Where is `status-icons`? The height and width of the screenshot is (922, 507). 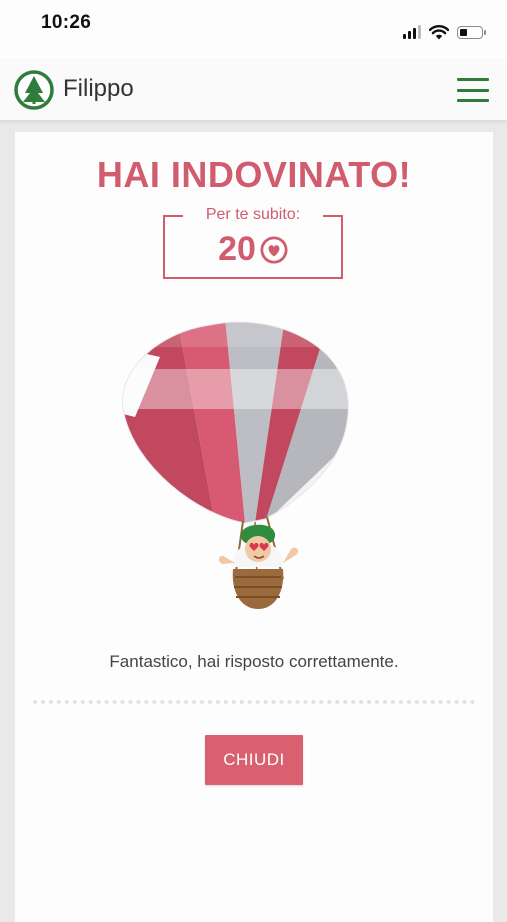 status-icons is located at coordinates (444, 32).